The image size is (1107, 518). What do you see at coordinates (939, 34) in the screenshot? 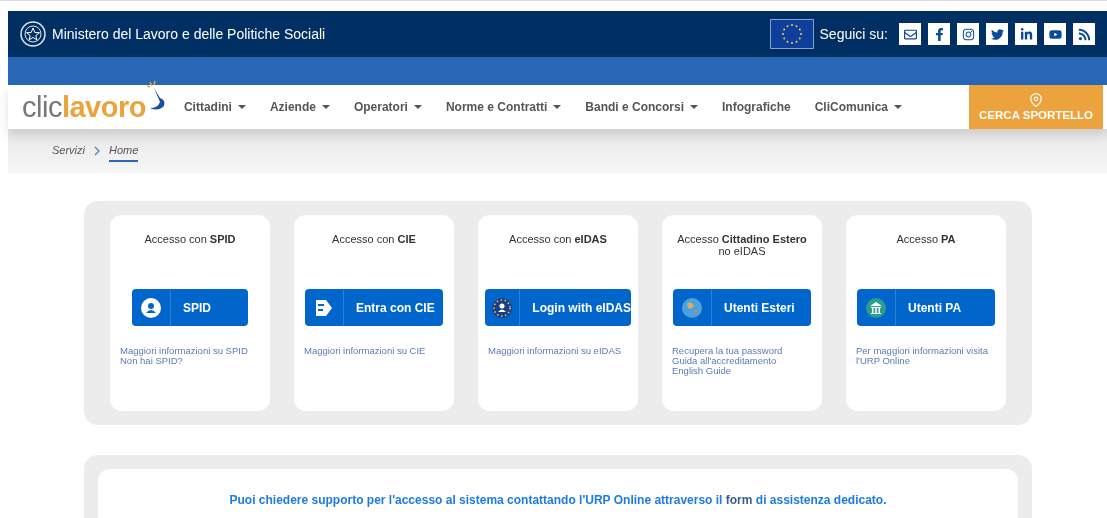
I see `facebook-button` at bounding box center [939, 34].